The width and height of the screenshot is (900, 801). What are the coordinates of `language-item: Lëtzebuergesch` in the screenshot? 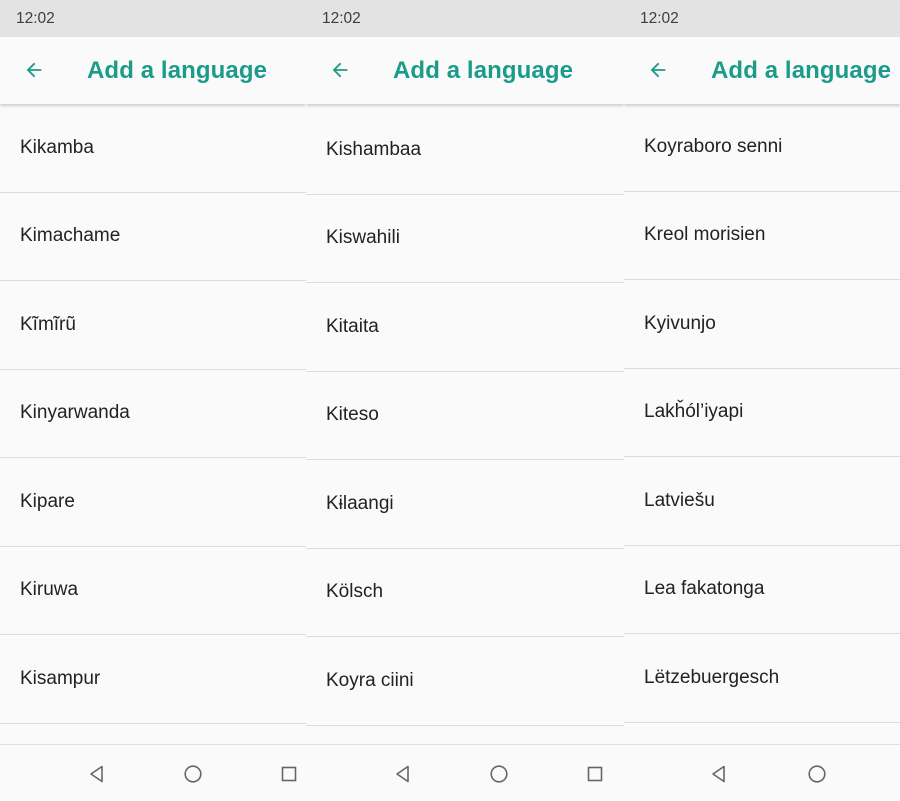 It's located at (762, 678).